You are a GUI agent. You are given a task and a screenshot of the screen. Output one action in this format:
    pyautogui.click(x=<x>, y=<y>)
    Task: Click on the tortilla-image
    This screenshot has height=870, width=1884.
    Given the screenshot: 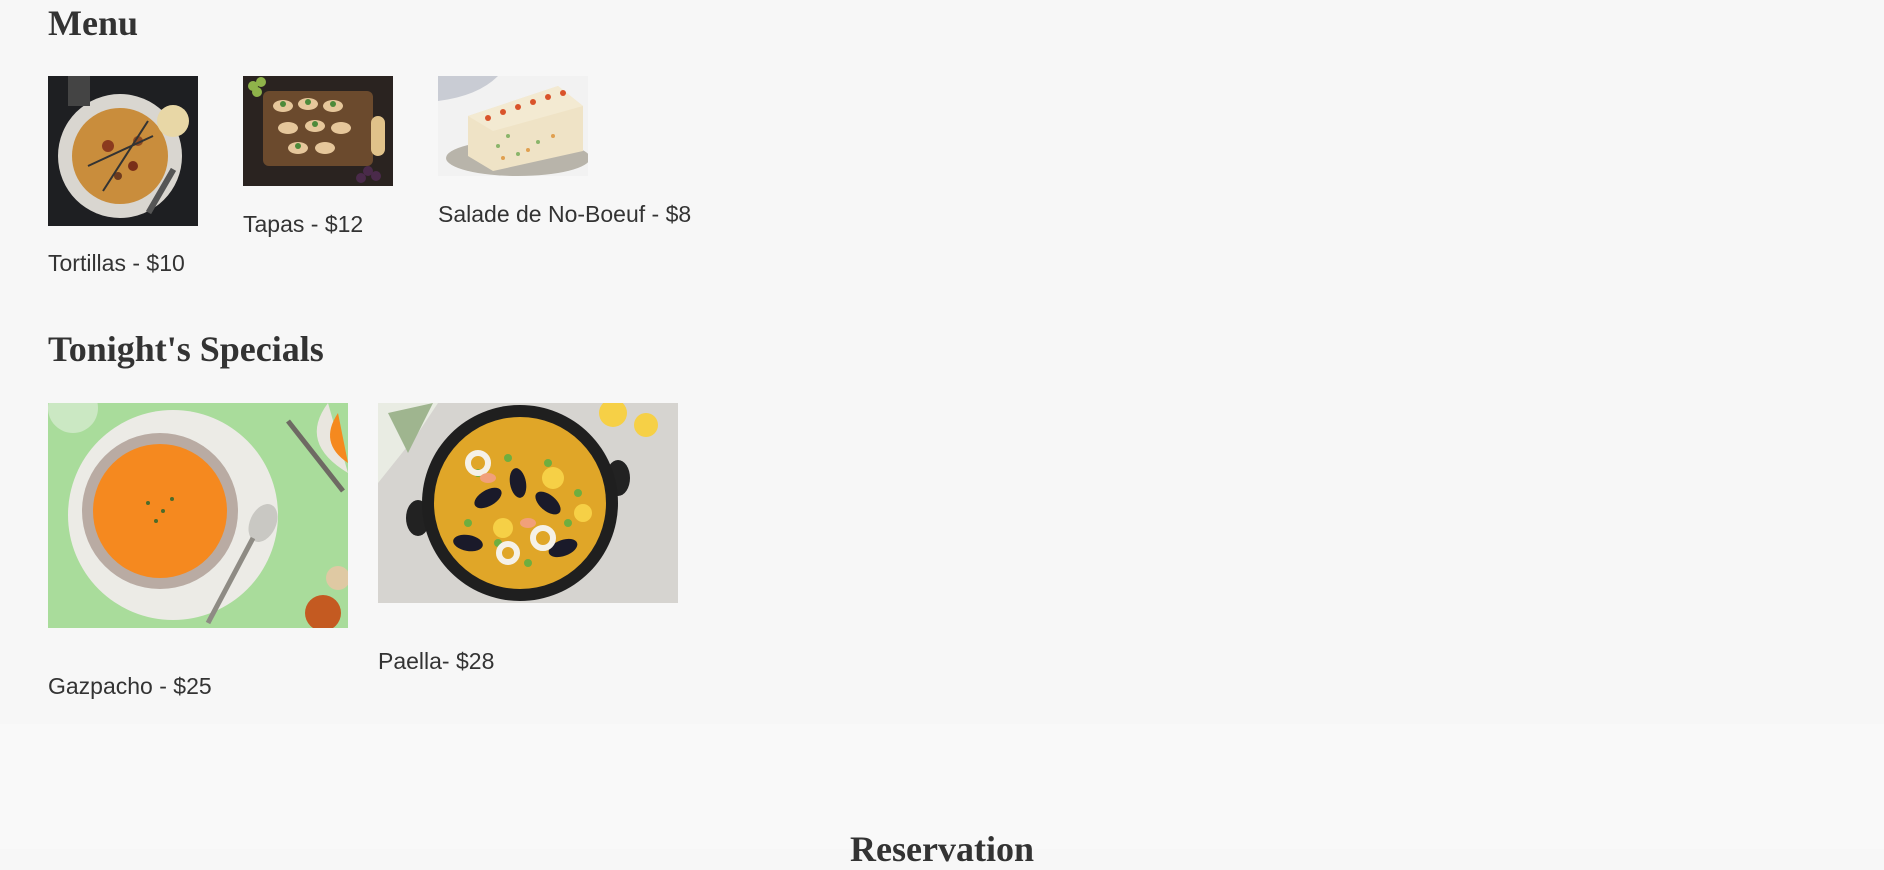 What is the action you would take?
    pyautogui.click(x=123, y=151)
    